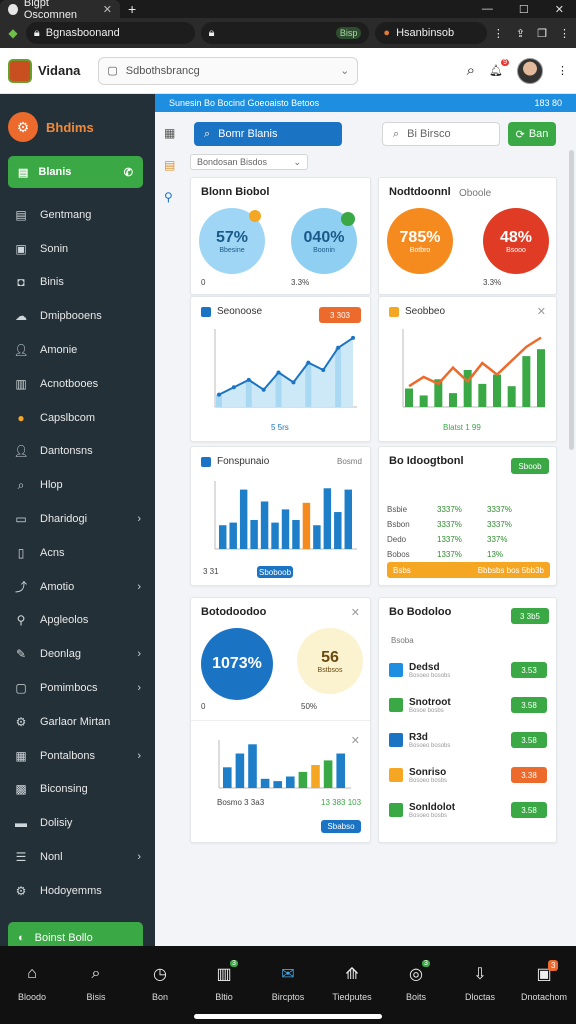 The height and width of the screenshot is (1024, 576). I want to click on address-text: Bgnasboonand, so click(82, 33).